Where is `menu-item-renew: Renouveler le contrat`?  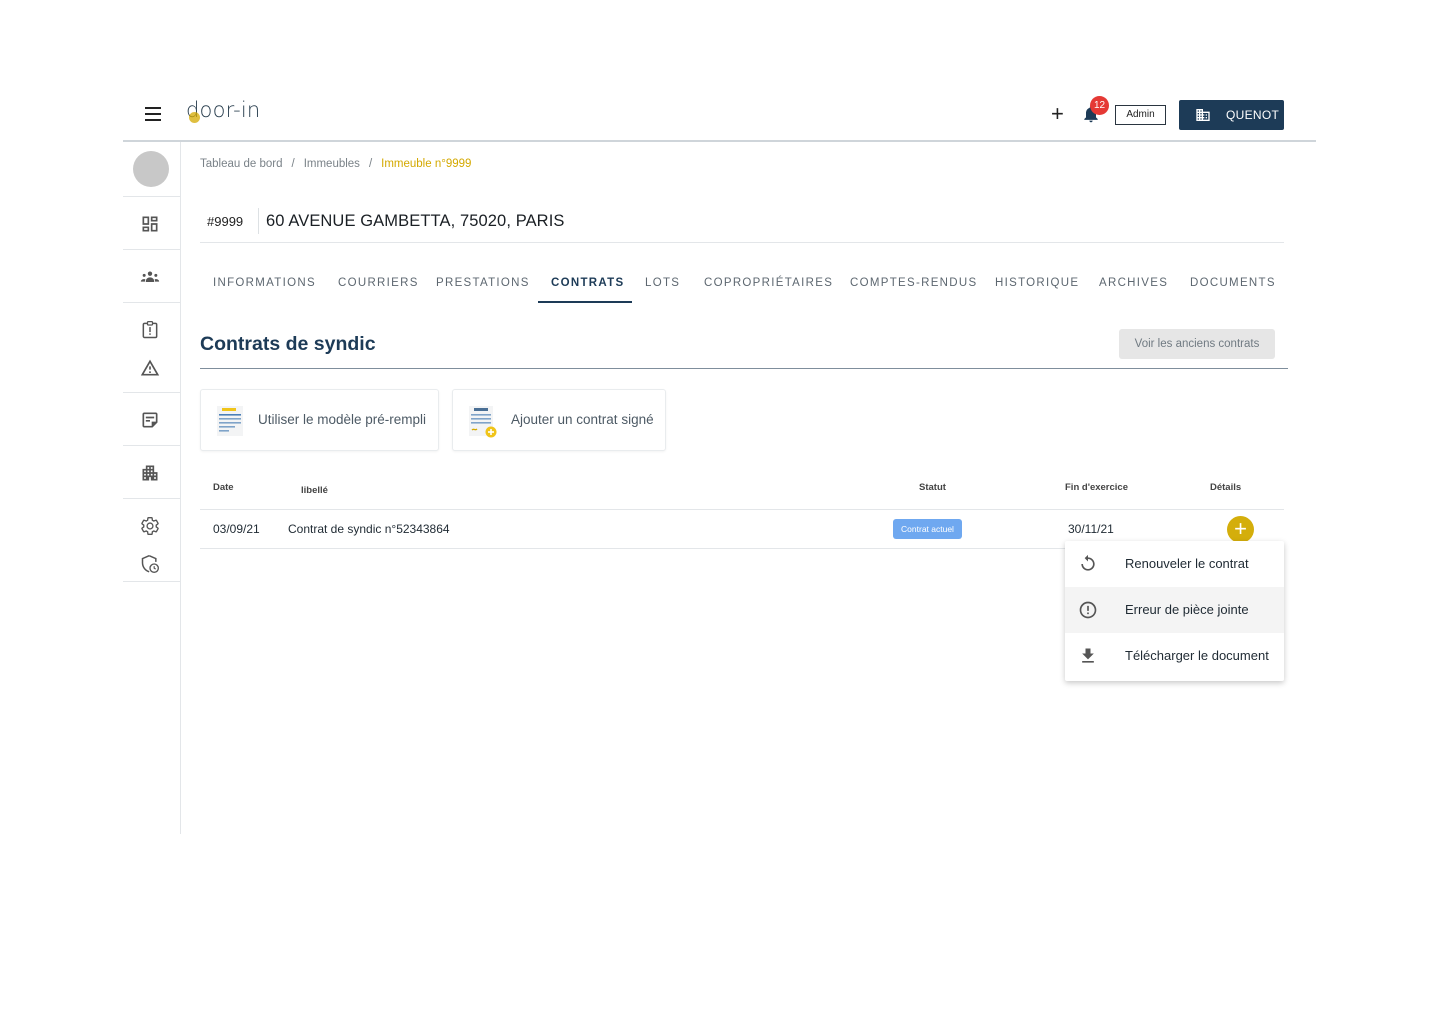 menu-item-renew: Renouveler le contrat is located at coordinates (1174, 564).